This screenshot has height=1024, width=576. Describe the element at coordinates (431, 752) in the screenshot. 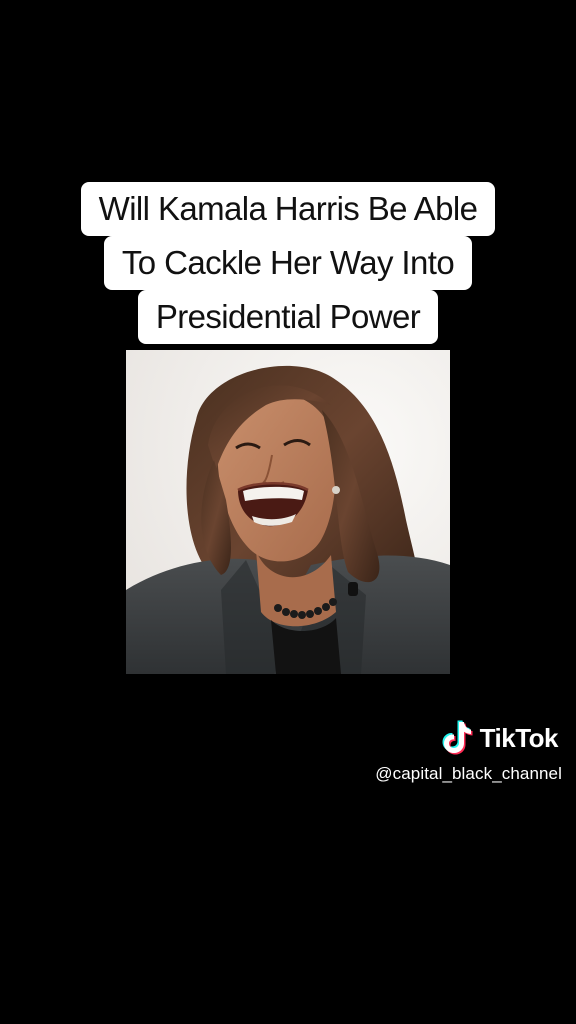

I see `tiktok-watermark: TikTok @capital_black_channel` at that location.